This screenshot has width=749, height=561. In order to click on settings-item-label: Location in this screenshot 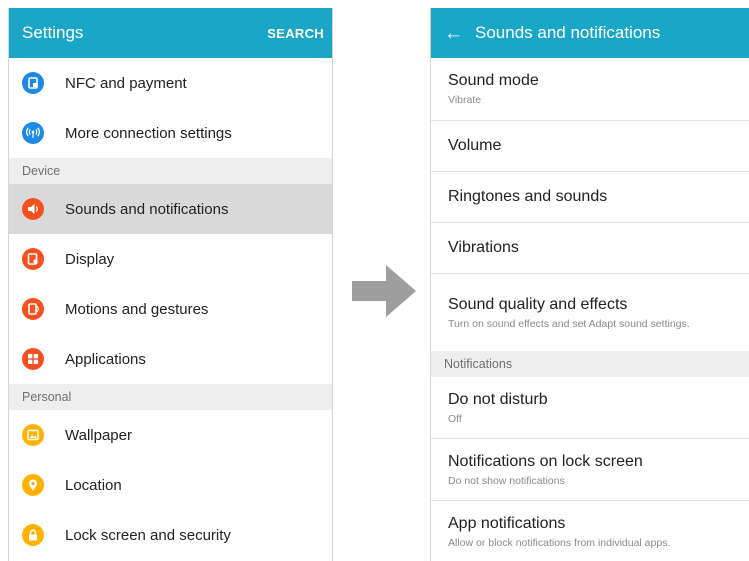, I will do `click(93, 485)`.